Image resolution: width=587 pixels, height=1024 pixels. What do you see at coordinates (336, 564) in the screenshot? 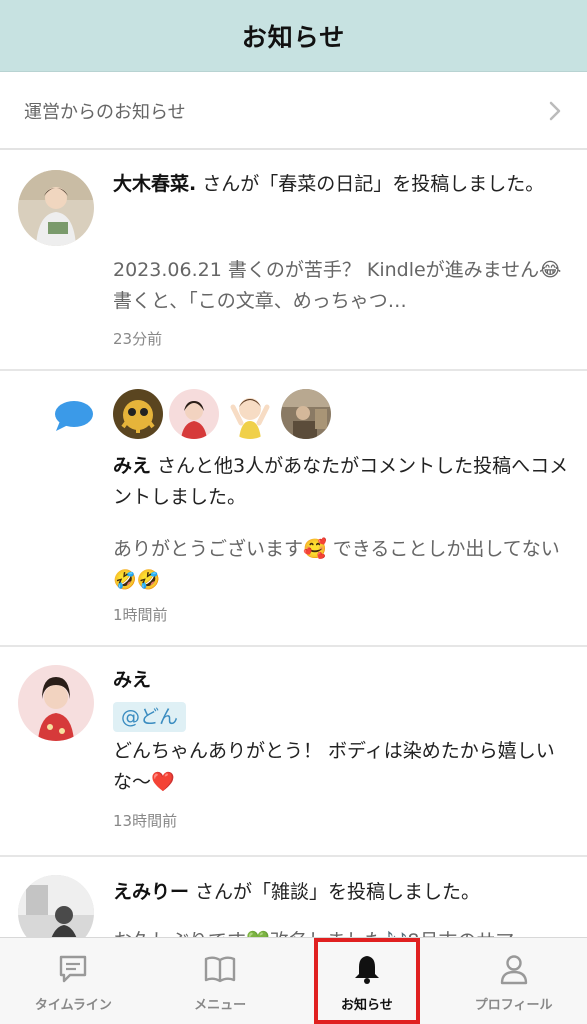
I see `notification-snippet: ありがとうございます🥰 できることしか出してない🤣🤣` at bounding box center [336, 564].